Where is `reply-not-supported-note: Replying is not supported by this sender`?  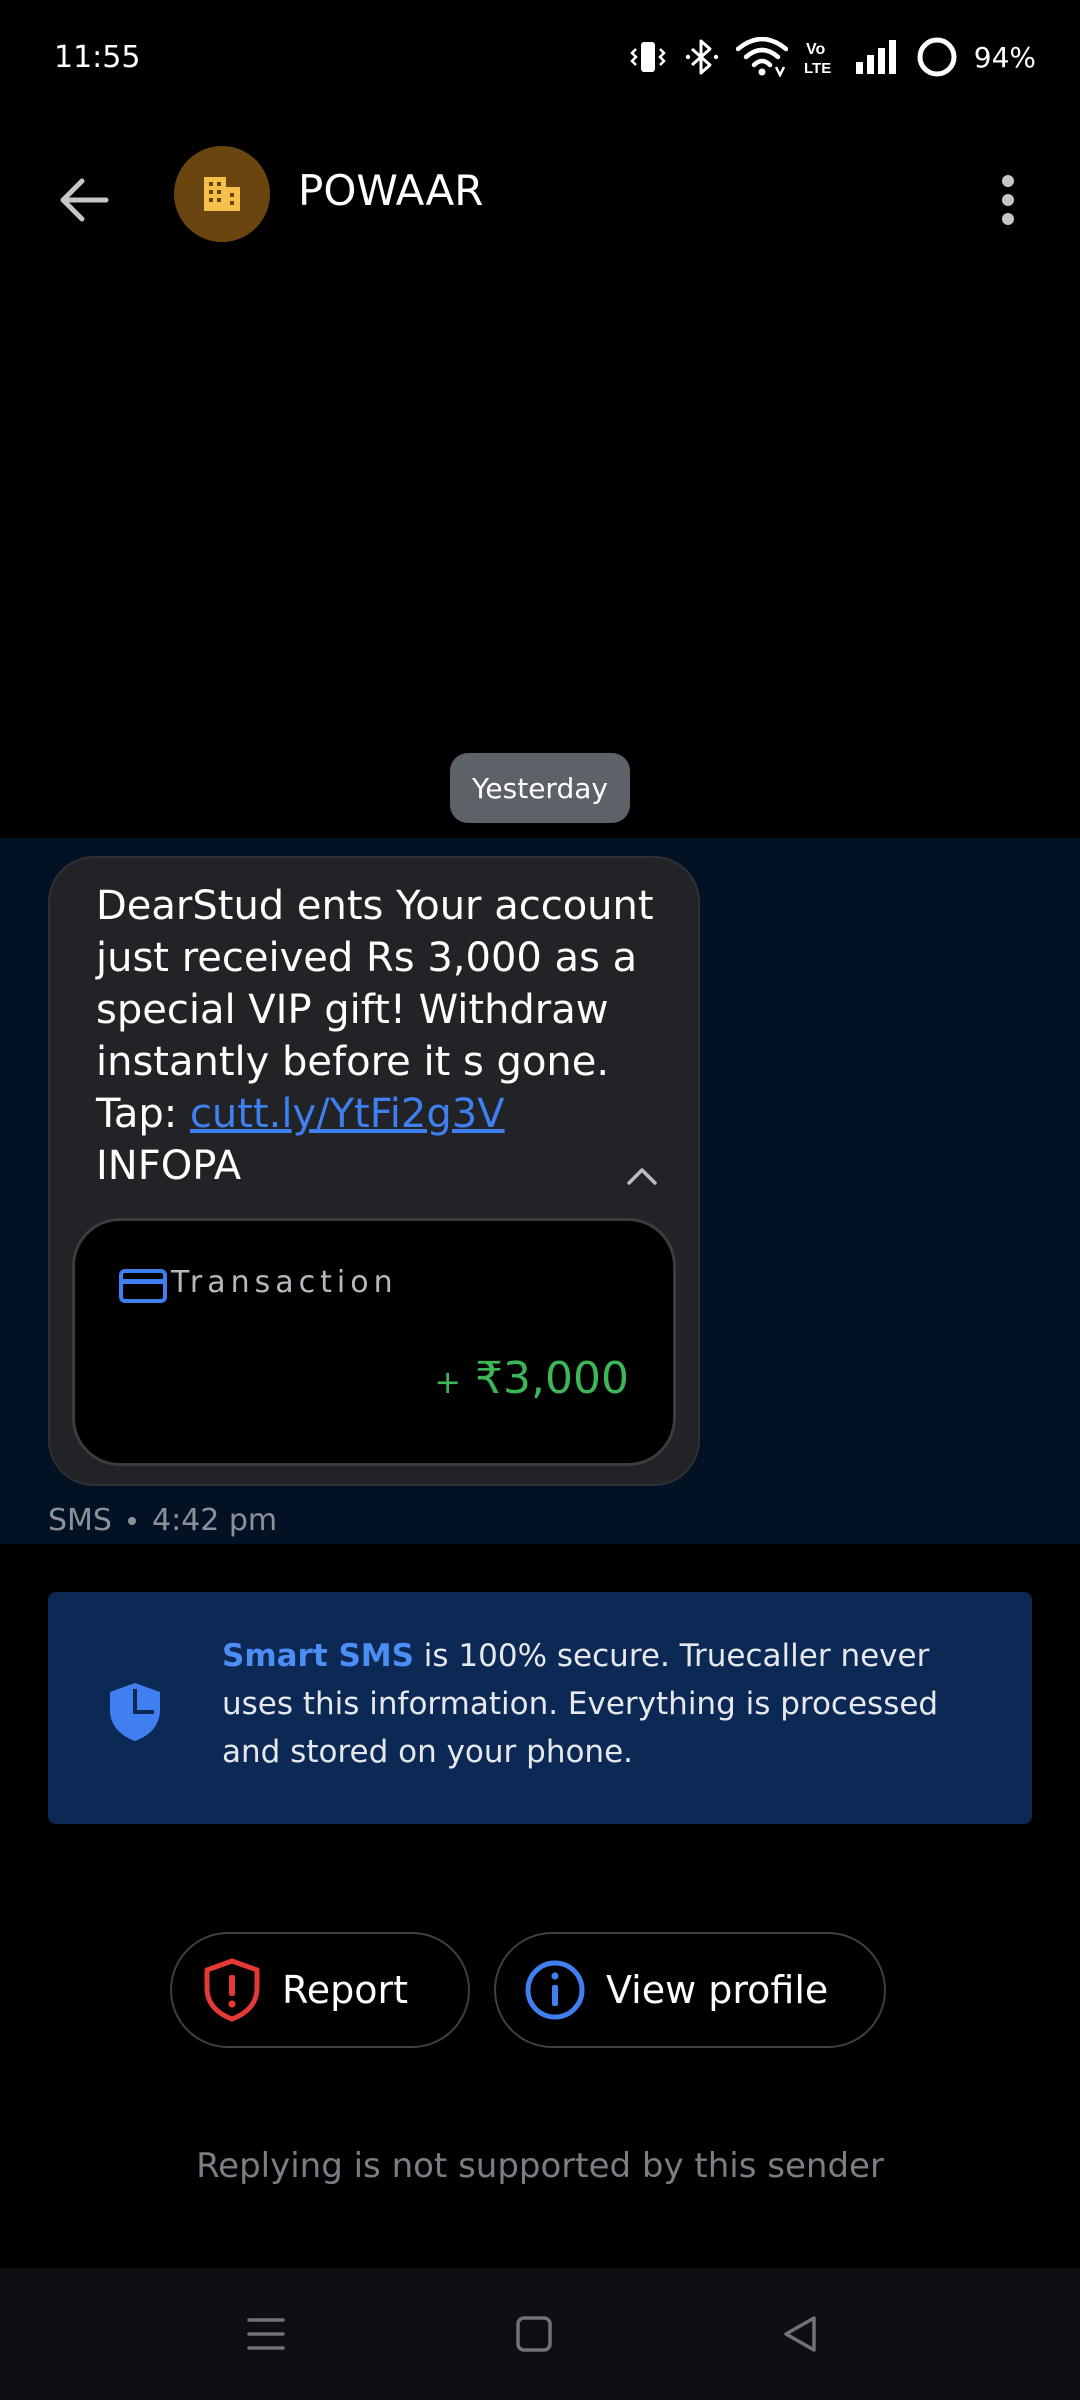 reply-not-supported-note: Replying is not supported by this sender is located at coordinates (540, 2166).